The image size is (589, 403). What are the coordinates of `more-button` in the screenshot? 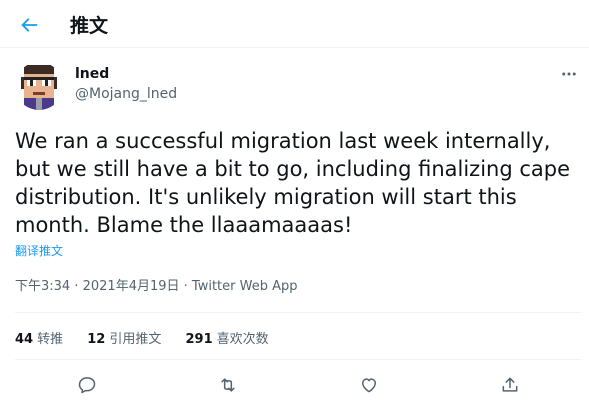 It's located at (569, 74).